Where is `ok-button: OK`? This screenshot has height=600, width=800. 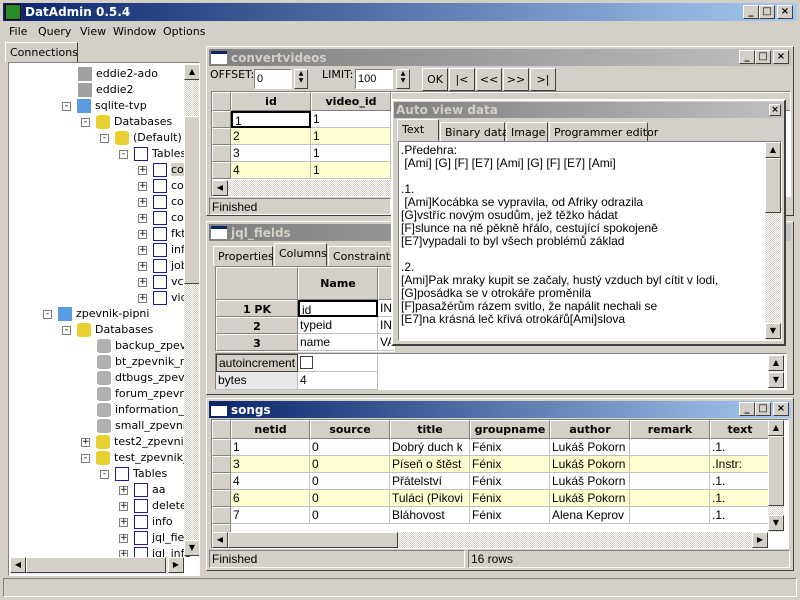
ok-button: OK is located at coordinates (435, 79).